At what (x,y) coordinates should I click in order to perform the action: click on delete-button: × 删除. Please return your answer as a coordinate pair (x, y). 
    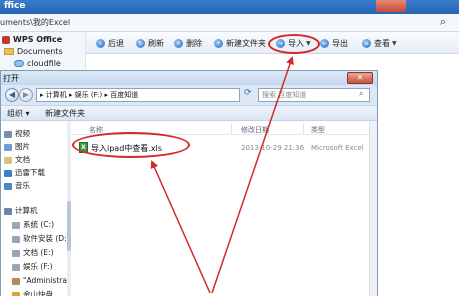
    Looking at the image, I should click on (188, 43).